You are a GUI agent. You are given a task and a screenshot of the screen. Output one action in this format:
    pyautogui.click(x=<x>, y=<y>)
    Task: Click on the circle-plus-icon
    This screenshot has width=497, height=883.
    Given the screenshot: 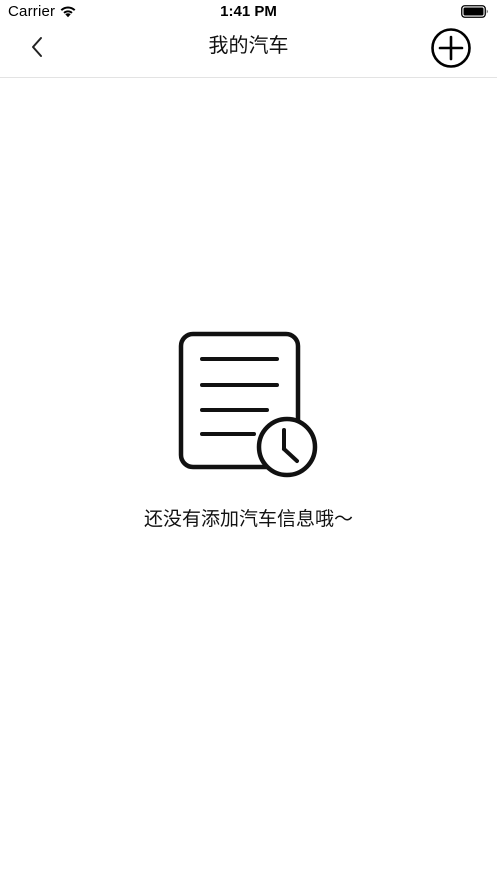 What is the action you would take?
    pyautogui.click(x=451, y=48)
    